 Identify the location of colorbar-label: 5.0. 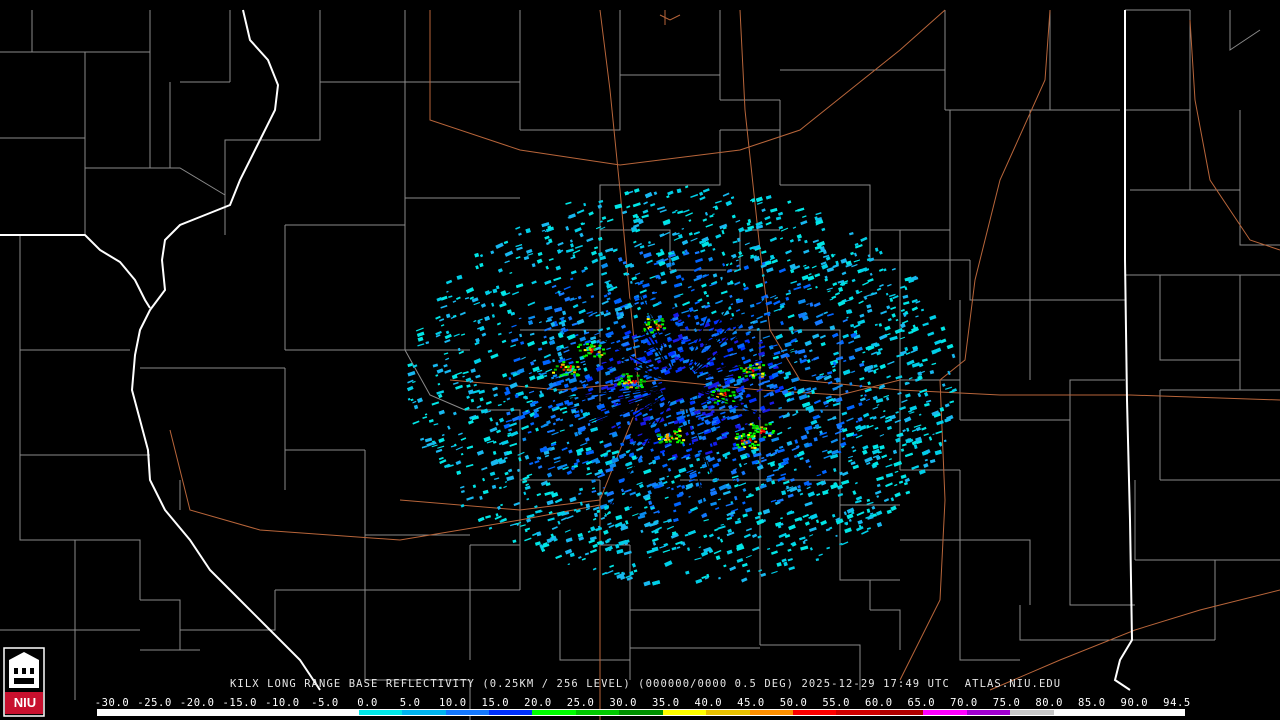
(410, 703).